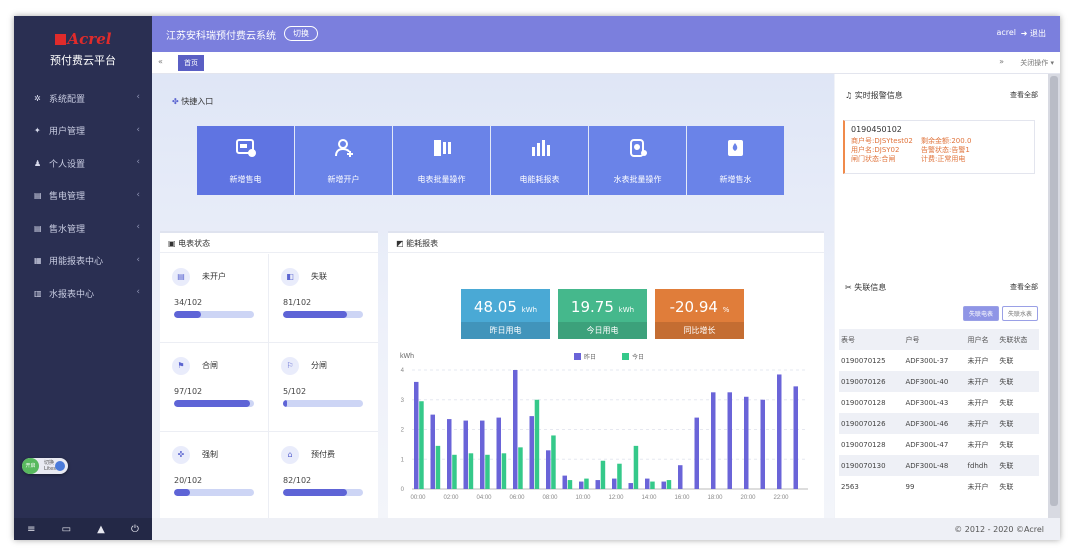 This screenshot has width=1083, height=556. What do you see at coordinates (682, 498) in the screenshot?
I see `x-tick-label: 16:00` at bounding box center [682, 498].